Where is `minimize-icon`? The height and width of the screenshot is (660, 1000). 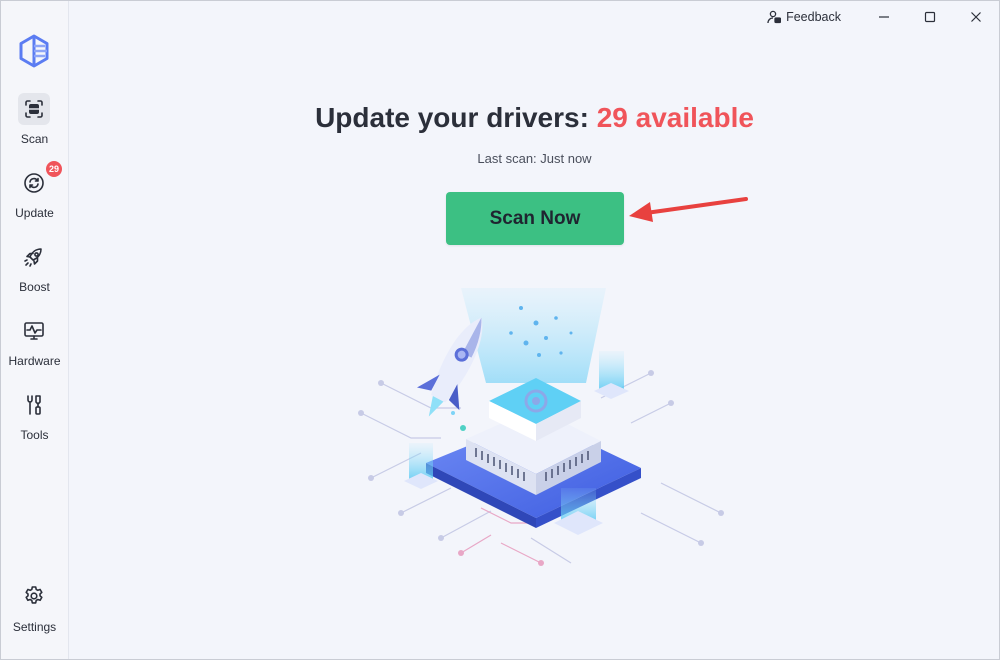 minimize-icon is located at coordinates (884, 17).